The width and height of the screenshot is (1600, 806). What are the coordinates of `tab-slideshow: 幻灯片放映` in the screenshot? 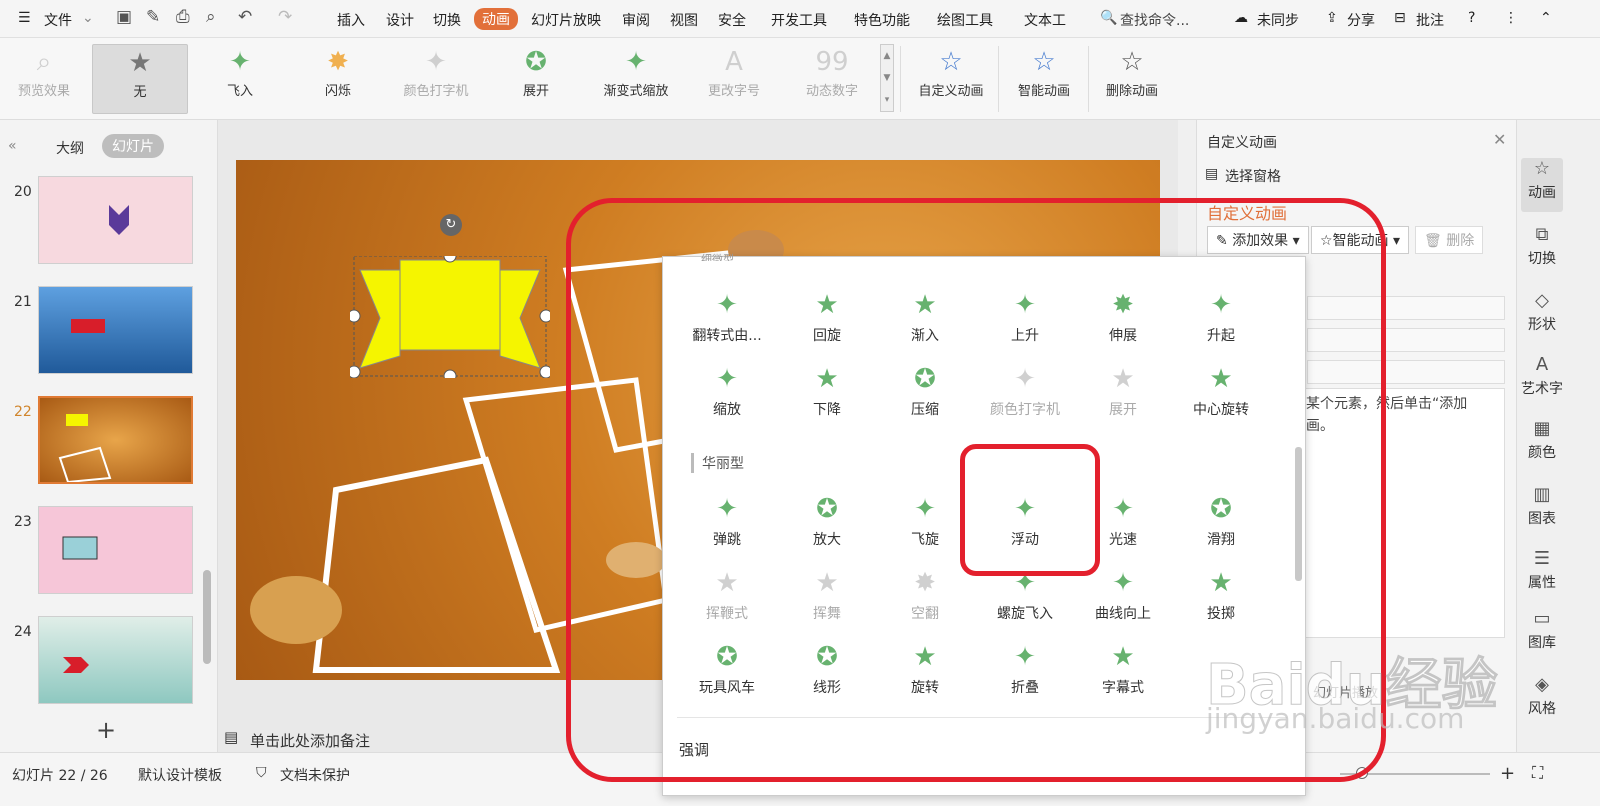 It's located at (566, 20).